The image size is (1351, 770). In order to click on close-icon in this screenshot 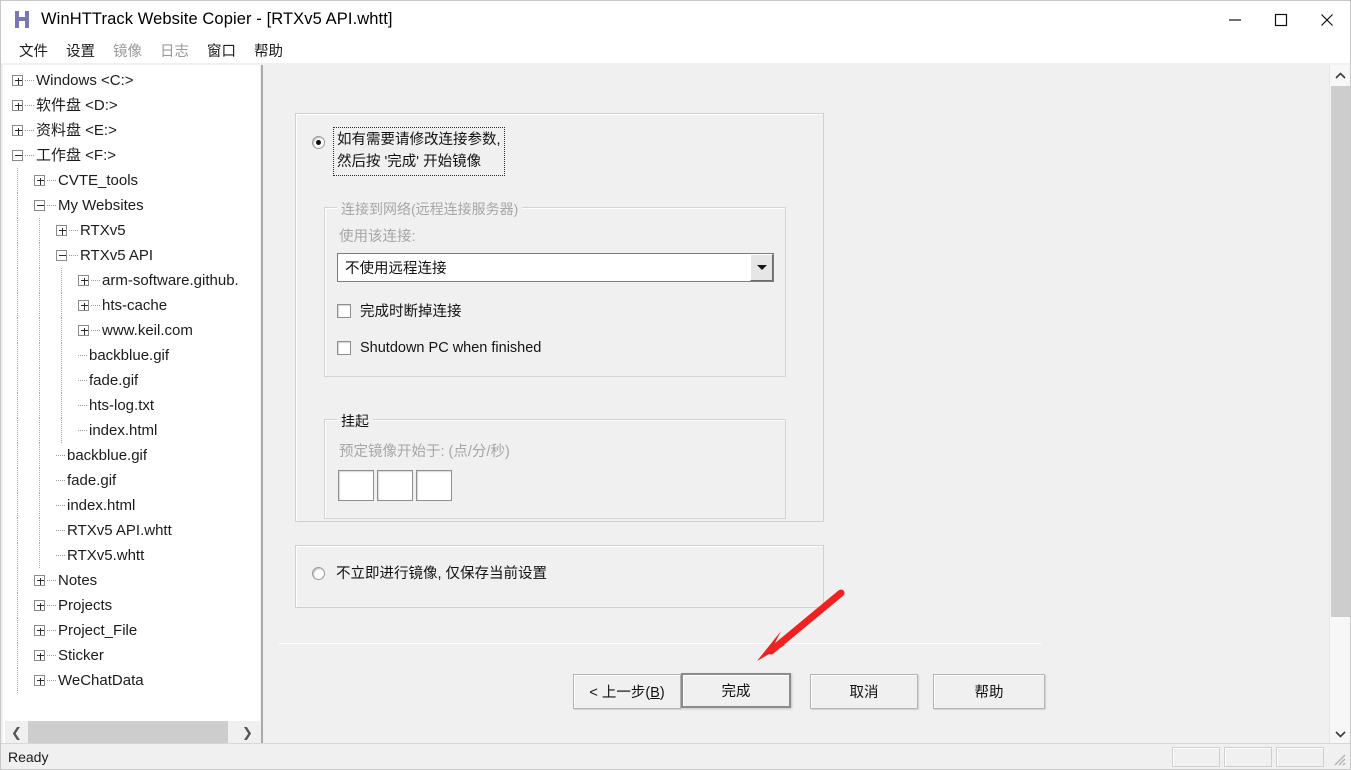, I will do `click(1327, 19)`.